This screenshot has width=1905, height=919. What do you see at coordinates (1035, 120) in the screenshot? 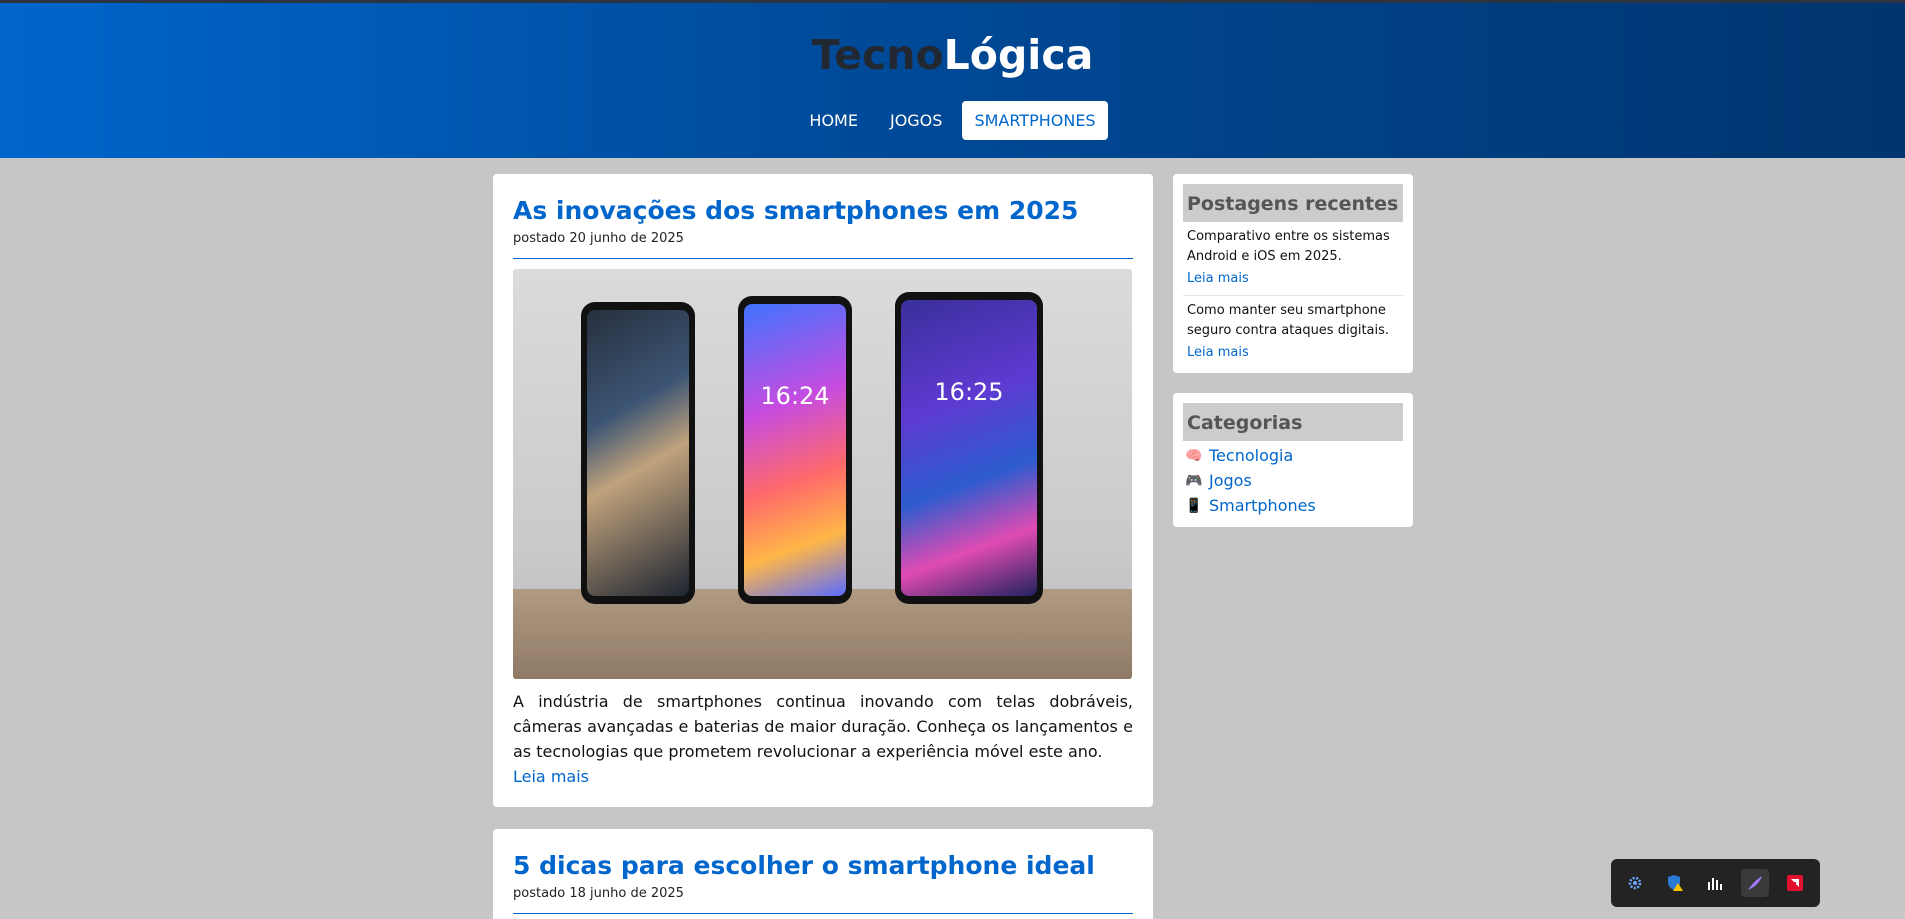
I see `nav-smartphones: SMARTPHONES` at bounding box center [1035, 120].